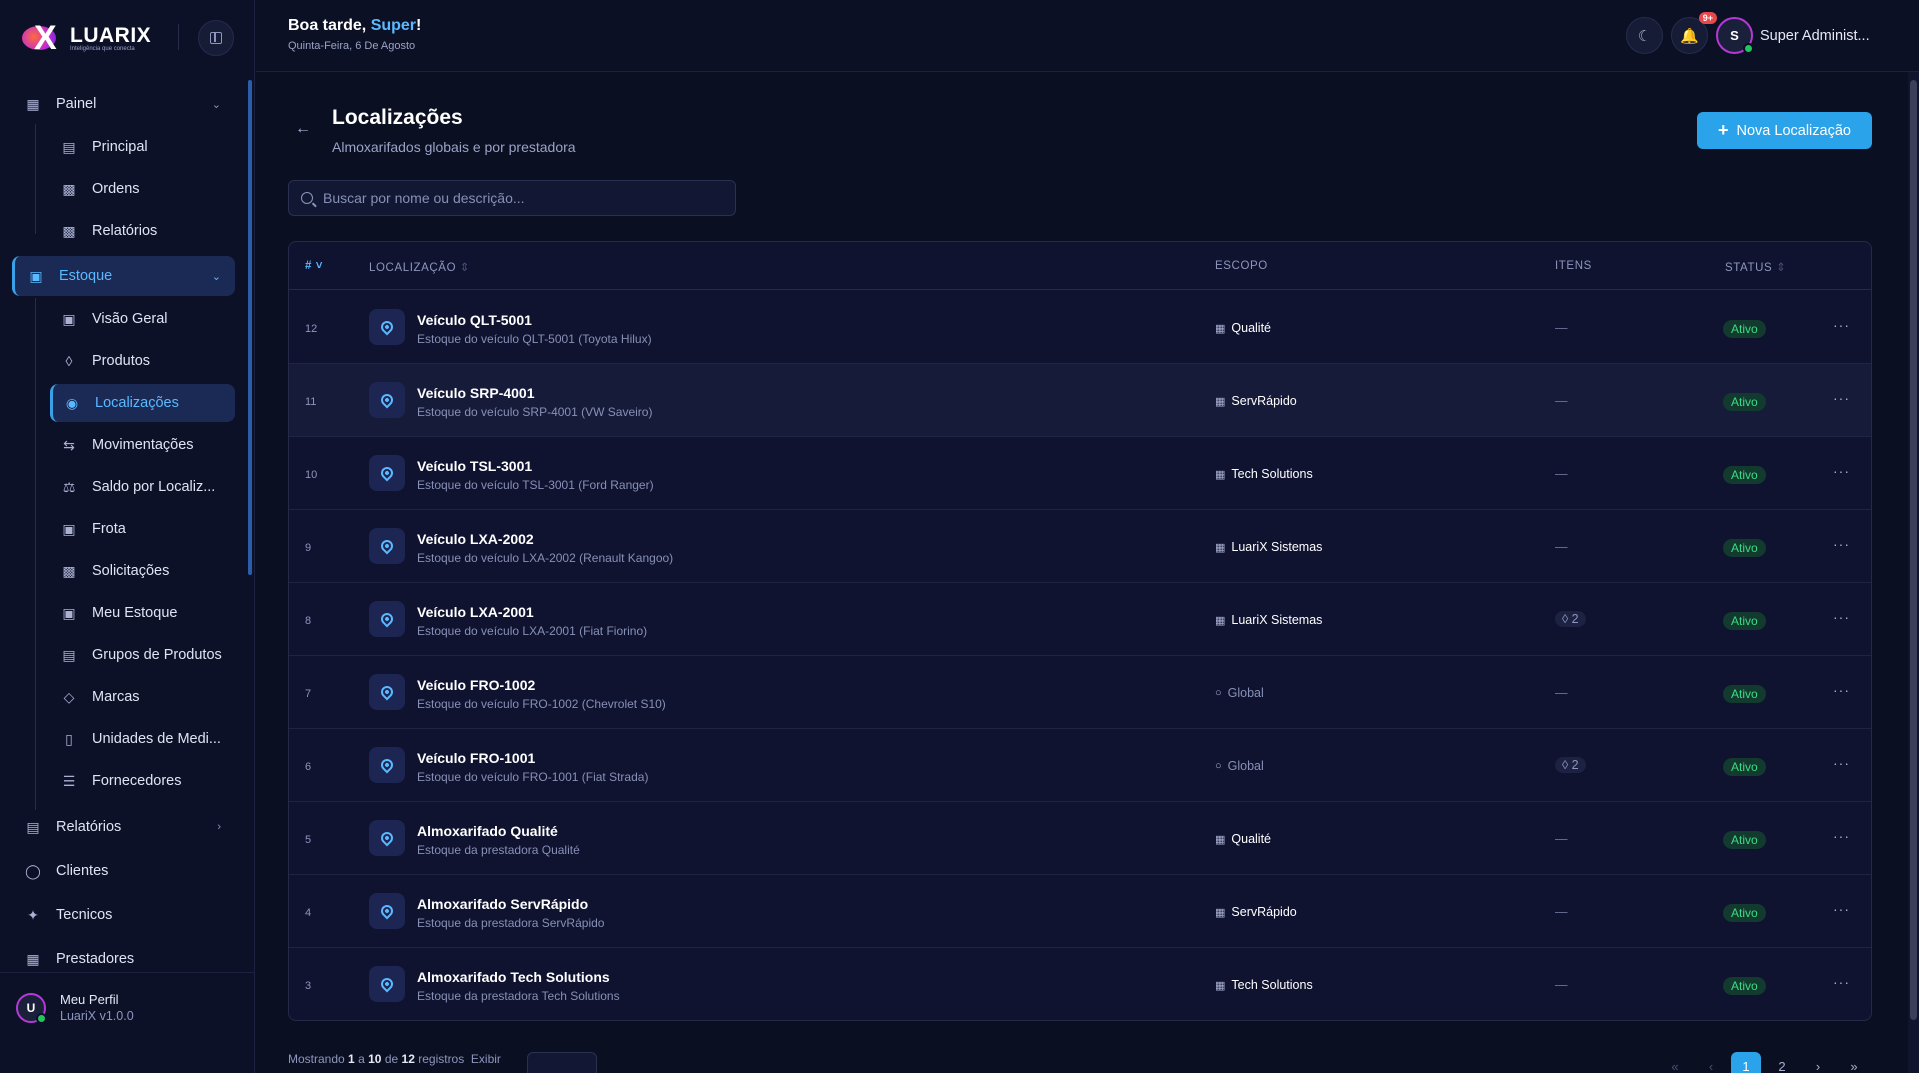 This screenshot has height=1073, width=1919. Describe the element at coordinates (1746, 1062) in the screenshot. I see `page-1-button: 1` at that location.